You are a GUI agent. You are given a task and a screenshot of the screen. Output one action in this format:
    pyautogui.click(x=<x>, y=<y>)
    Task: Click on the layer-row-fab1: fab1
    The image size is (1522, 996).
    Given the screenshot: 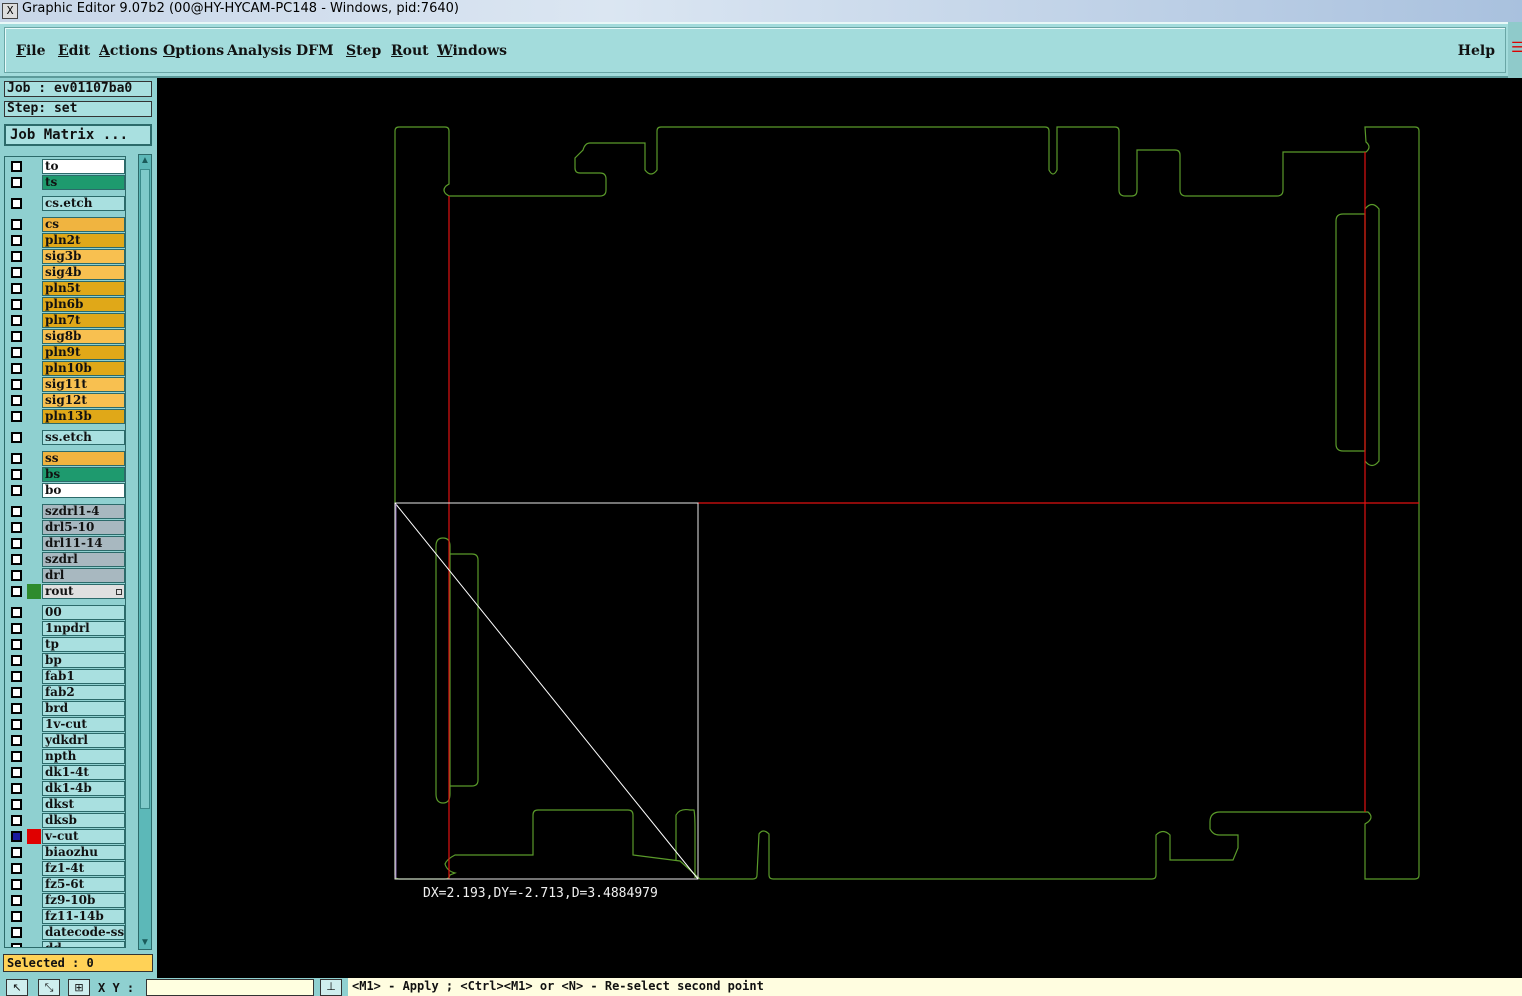 What is the action you would take?
    pyautogui.click(x=66, y=676)
    